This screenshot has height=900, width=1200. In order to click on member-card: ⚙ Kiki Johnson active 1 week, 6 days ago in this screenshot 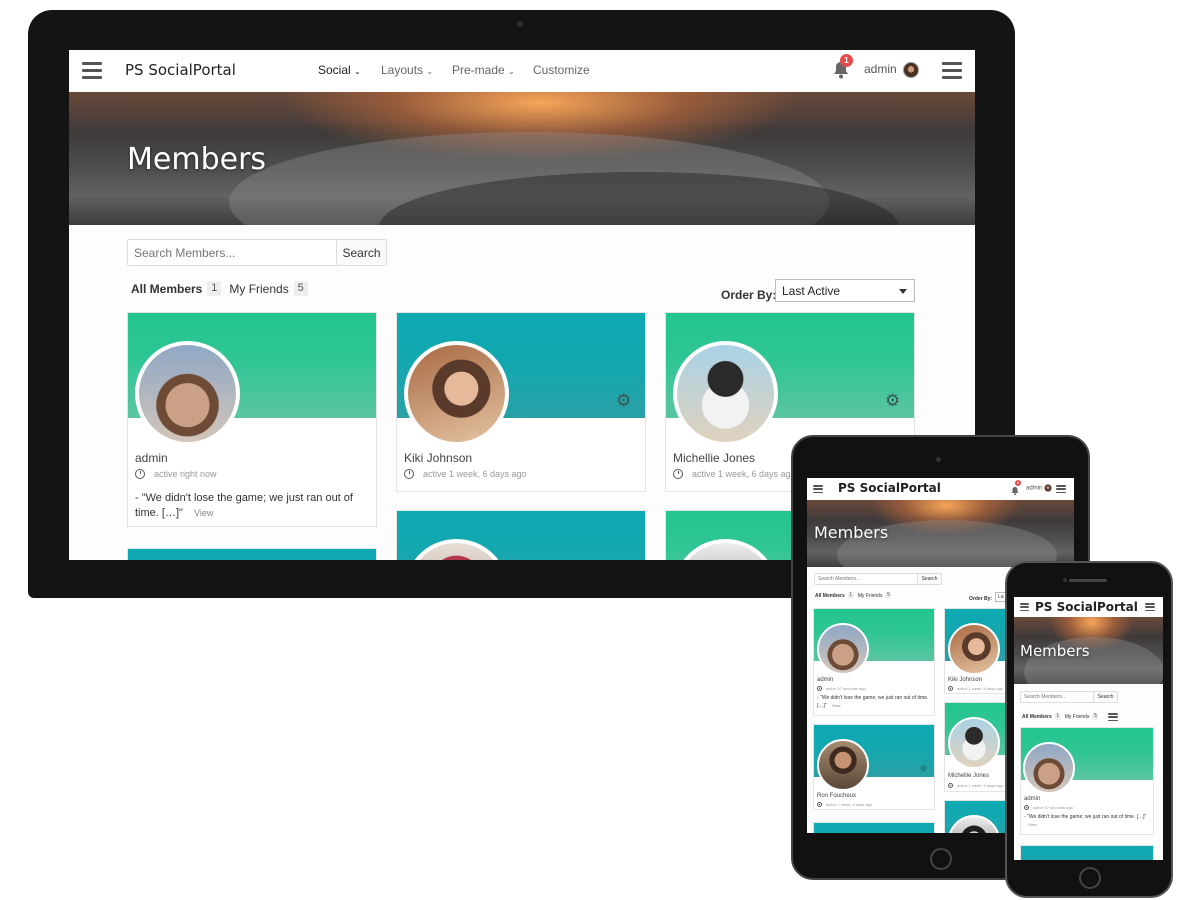, I will do `click(521, 402)`.